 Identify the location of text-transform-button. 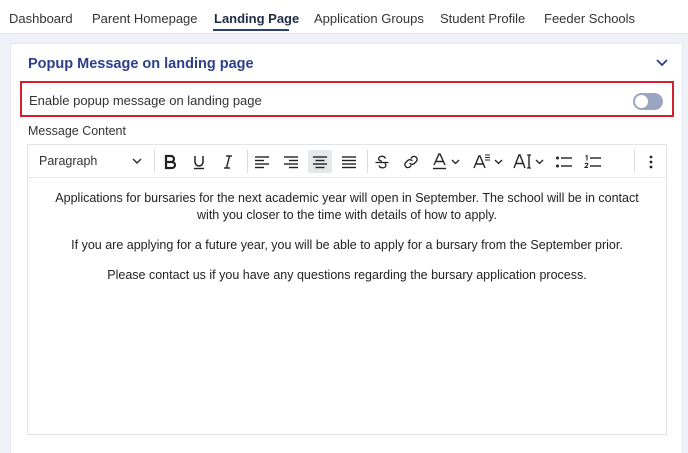
(530, 161).